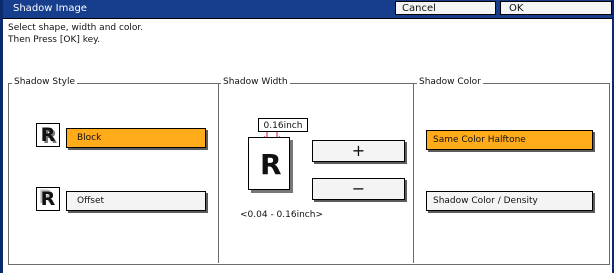  Describe the element at coordinates (89, 138) in the screenshot. I see `block-style-label: Block` at that location.